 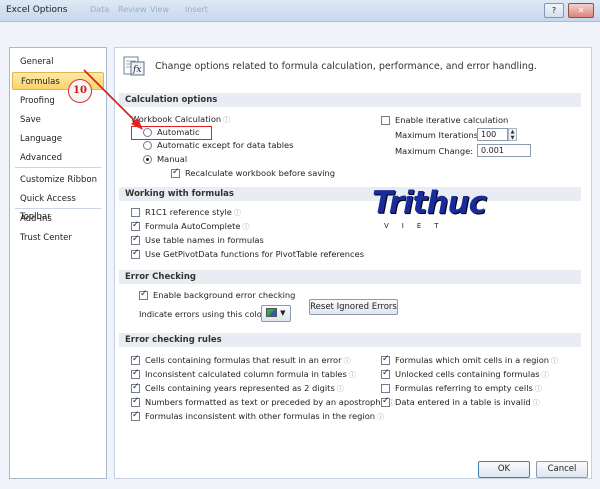 What do you see at coordinates (113, 99) in the screenshot?
I see `annotation-arrow` at bounding box center [113, 99].